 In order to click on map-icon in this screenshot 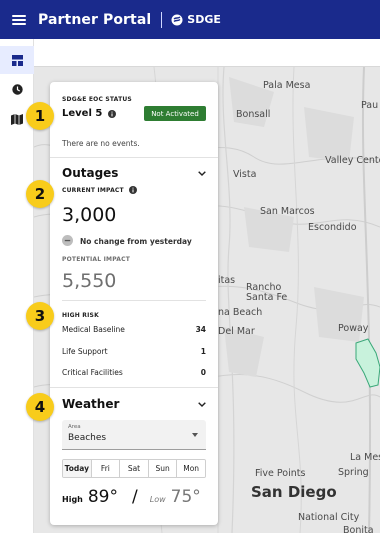, I will do `click(17, 119)`.